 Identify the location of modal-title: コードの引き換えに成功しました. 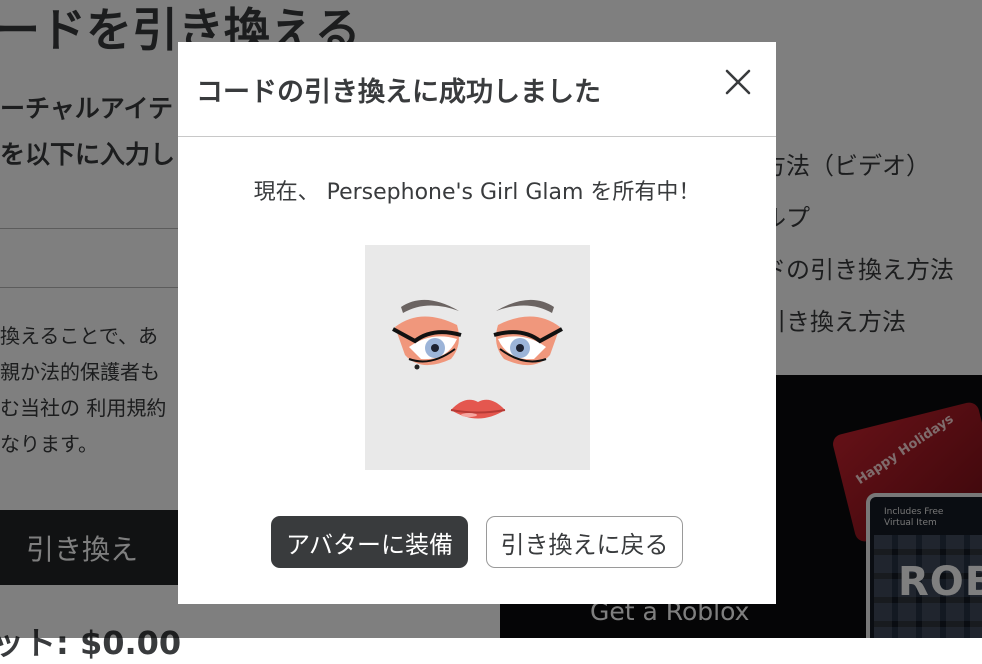
(398, 92).